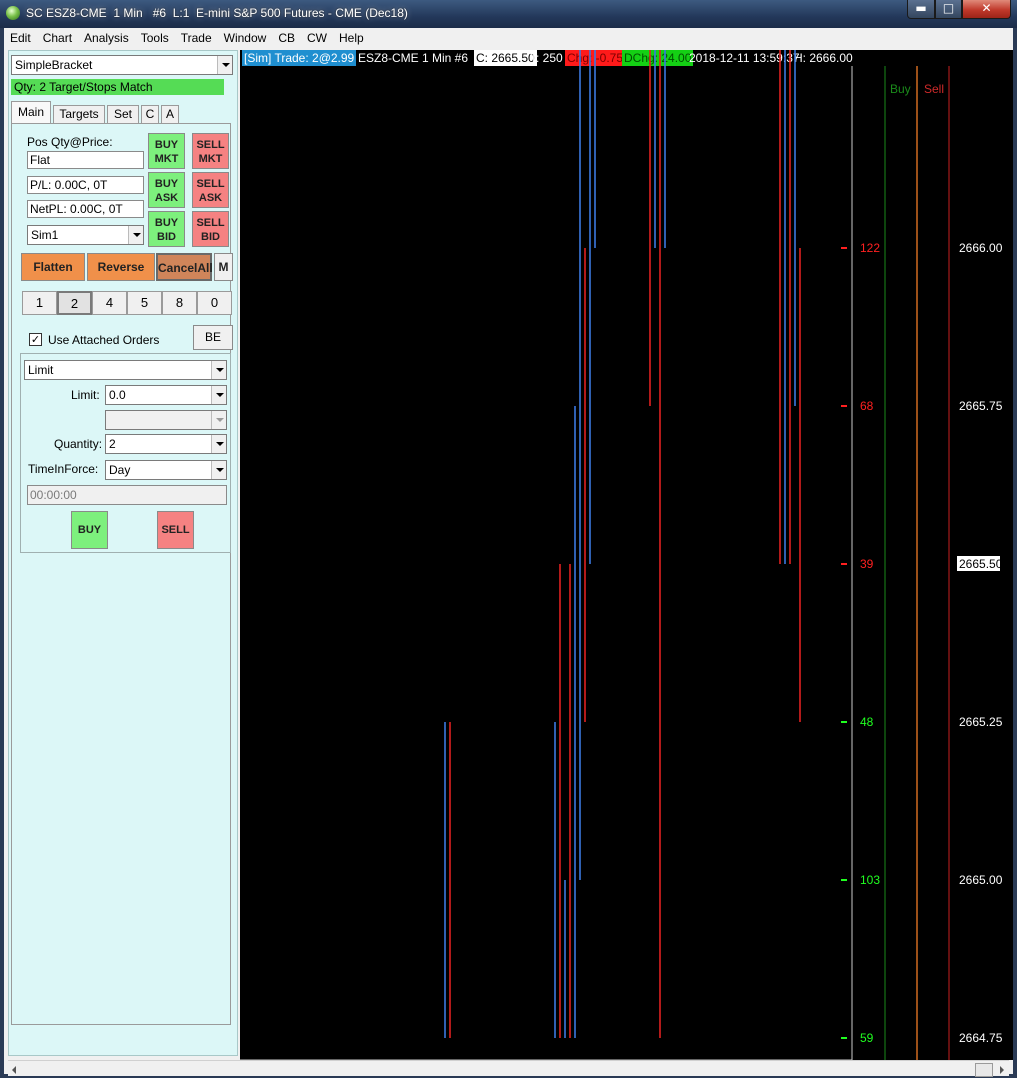  What do you see at coordinates (166, 190) in the screenshot?
I see `buy-ask-button: BUY ASK` at bounding box center [166, 190].